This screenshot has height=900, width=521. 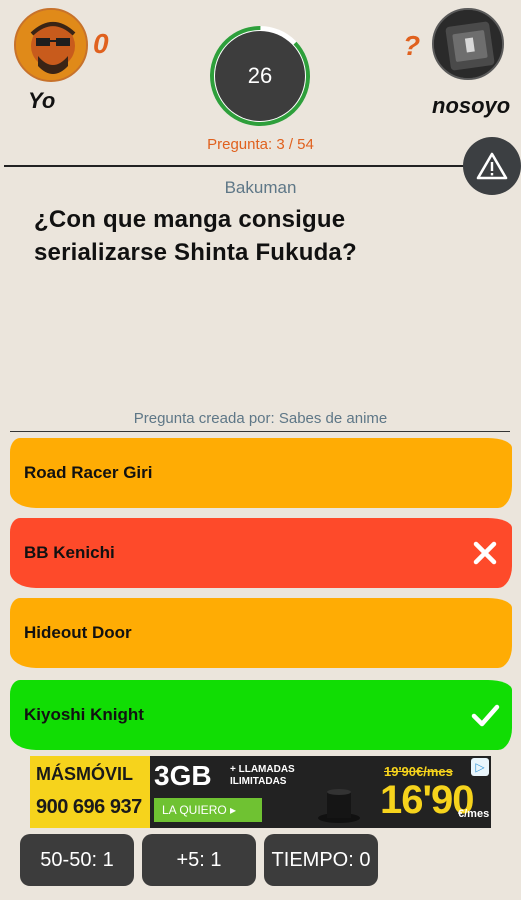 What do you see at coordinates (260, 431) in the screenshot?
I see `answers-divider` at bounding box center [260, 431].